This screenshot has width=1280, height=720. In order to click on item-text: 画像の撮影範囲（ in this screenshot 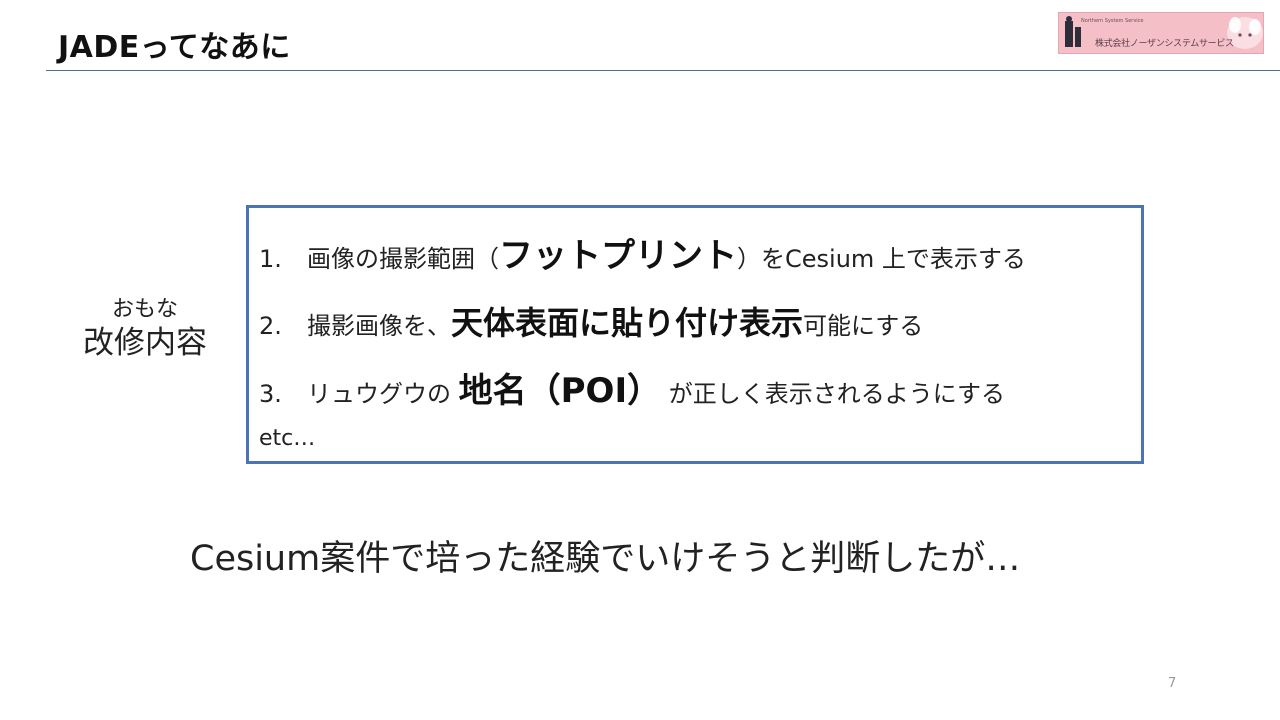, I will do `click(403, 259)`.